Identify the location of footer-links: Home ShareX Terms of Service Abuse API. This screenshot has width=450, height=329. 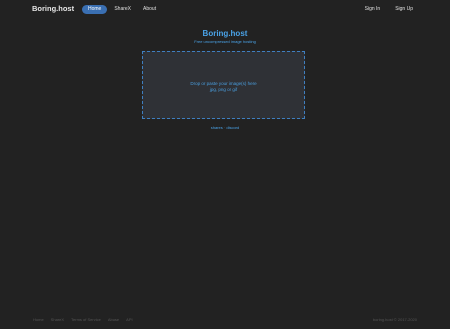
(83, 319).